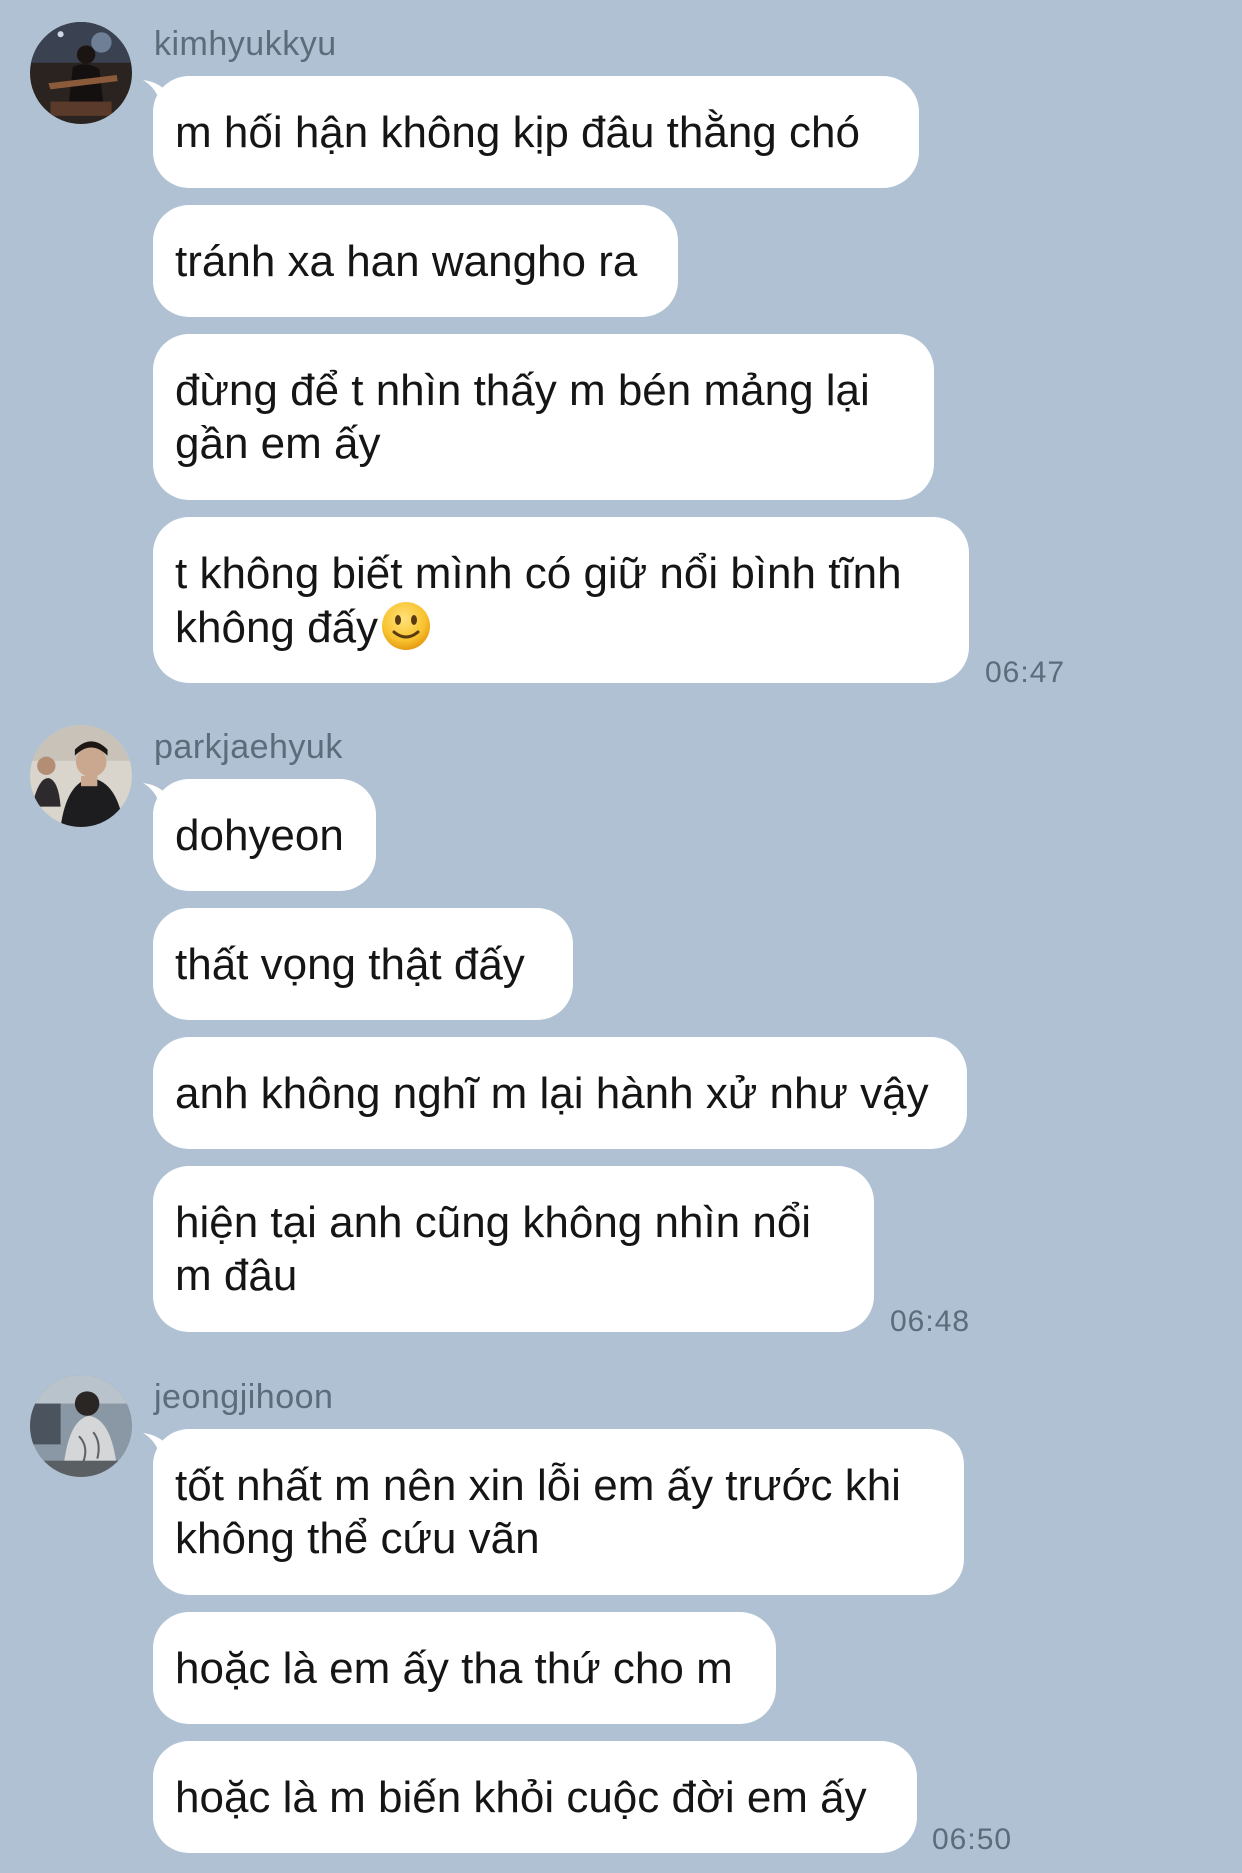 This screenshot has height=1873, width=1242. What do you see at coordinates (930, 1321) in the screenshot?
I see `message-timestamp: 06:48` at bounding box center [930, 1321].